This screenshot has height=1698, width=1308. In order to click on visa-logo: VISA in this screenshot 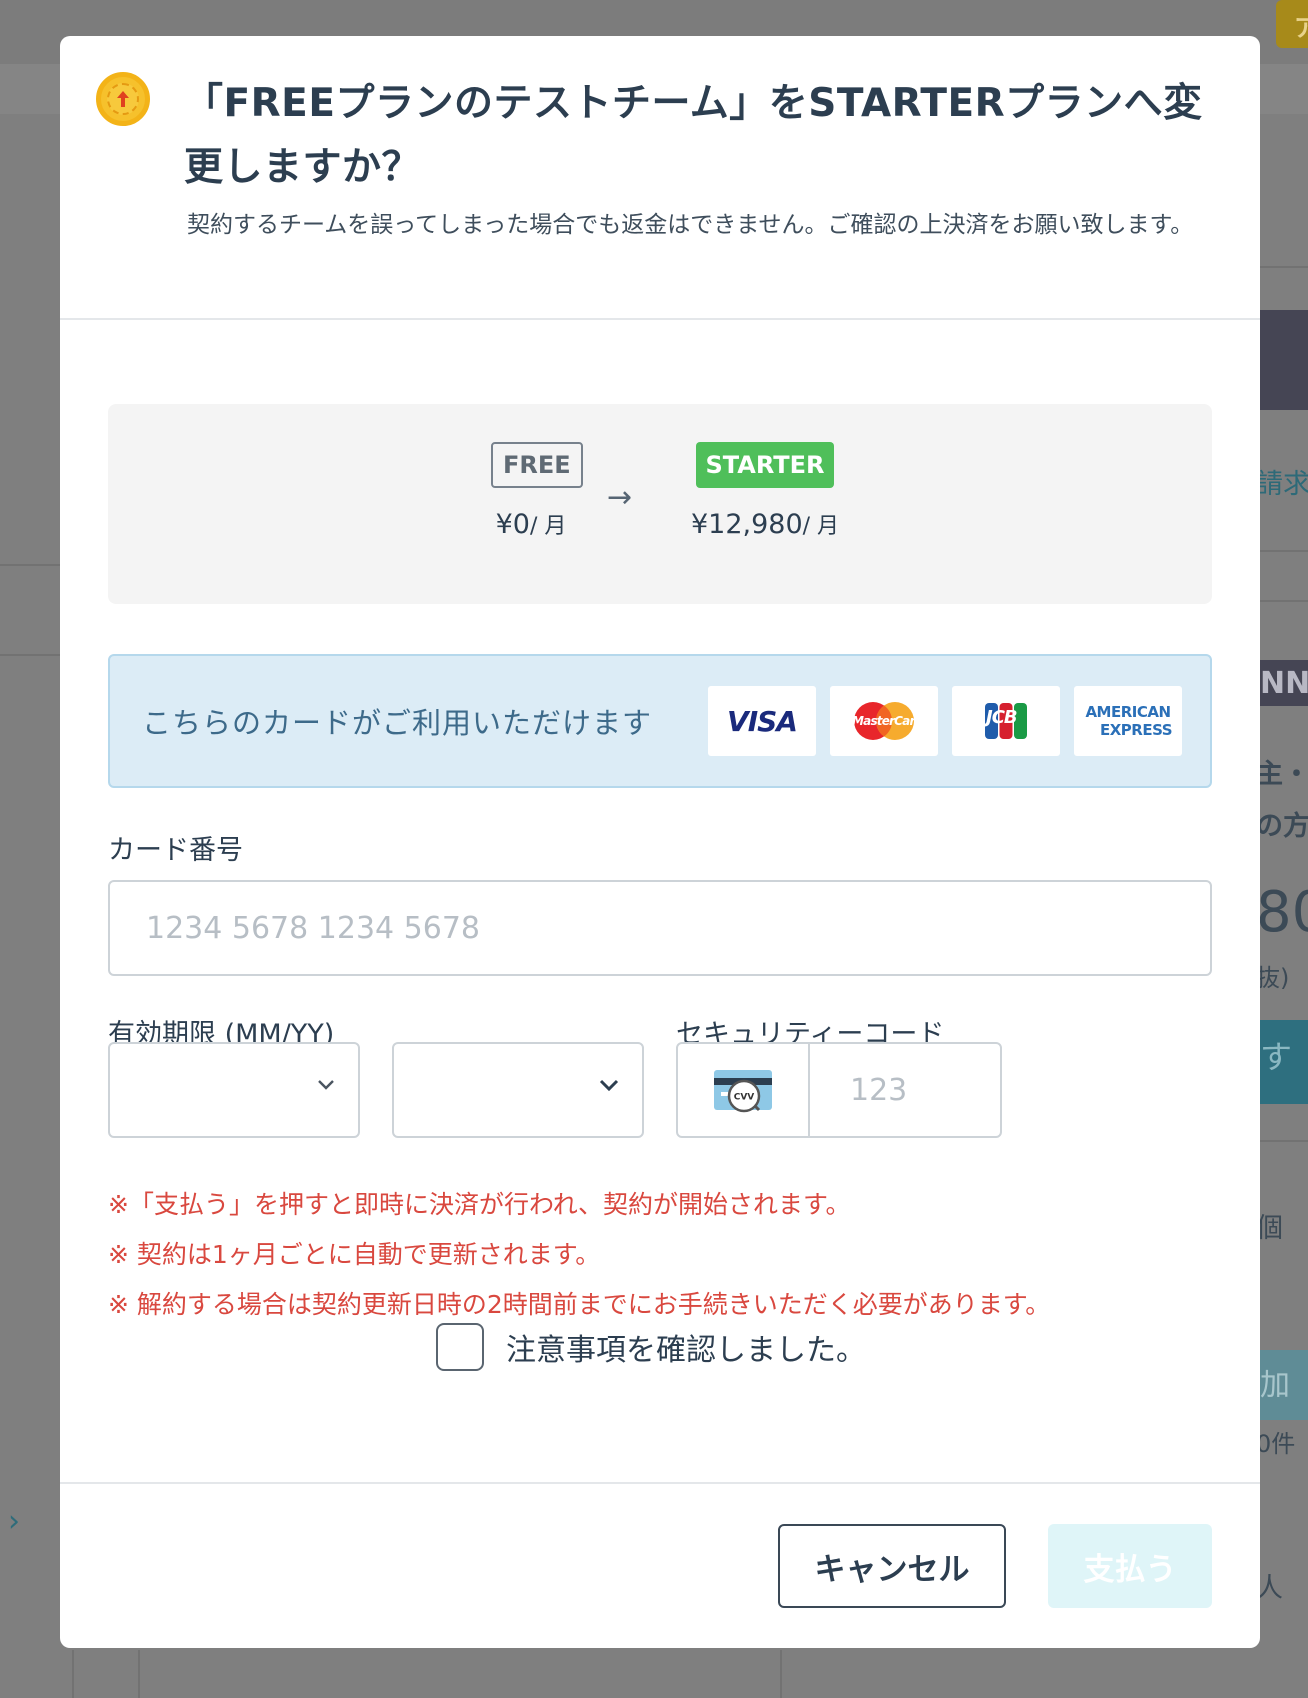, I will do `click(762, 721)`.